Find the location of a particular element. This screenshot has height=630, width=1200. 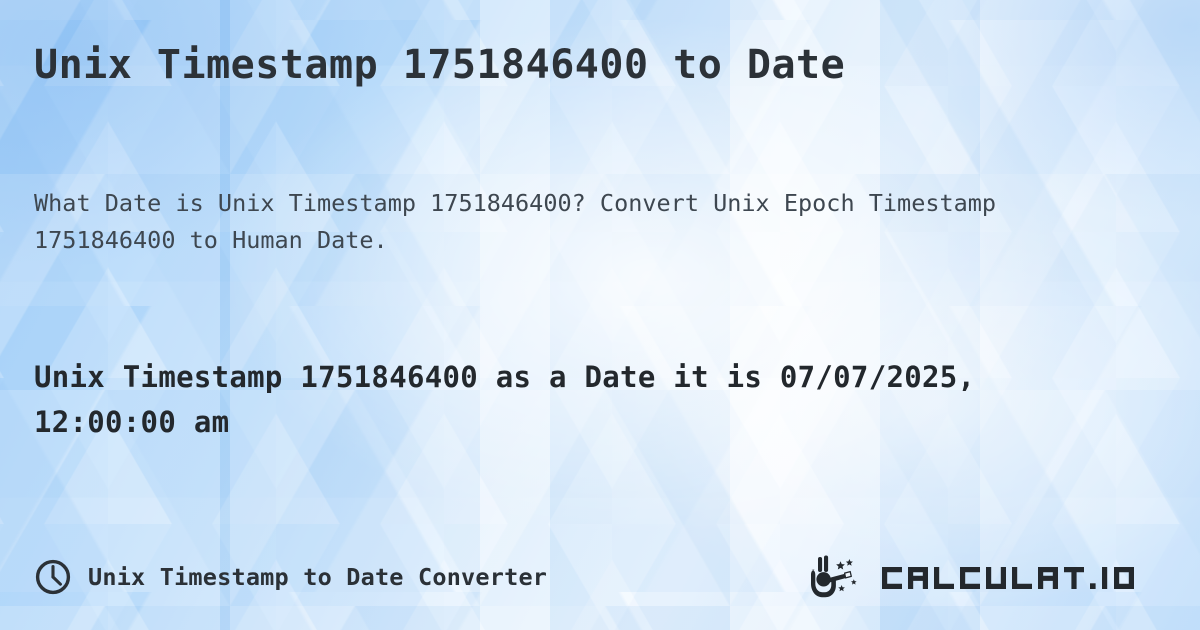

magic-wand-hand-icon is located at coordinates (834, 576).